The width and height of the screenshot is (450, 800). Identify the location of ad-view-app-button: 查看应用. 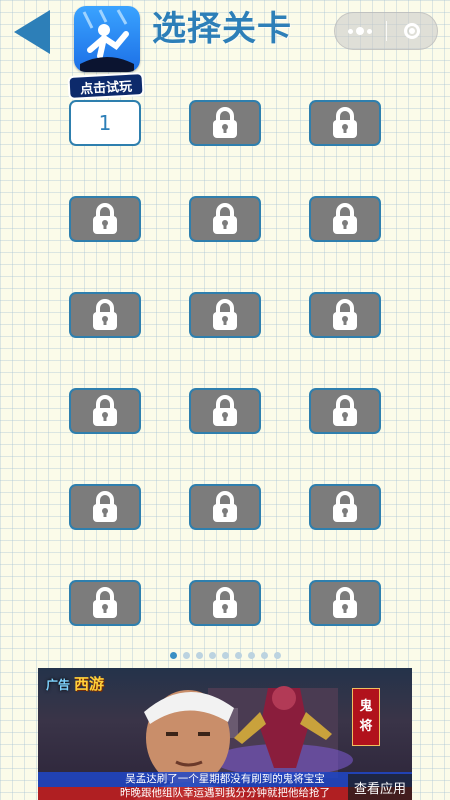
(380, 787).